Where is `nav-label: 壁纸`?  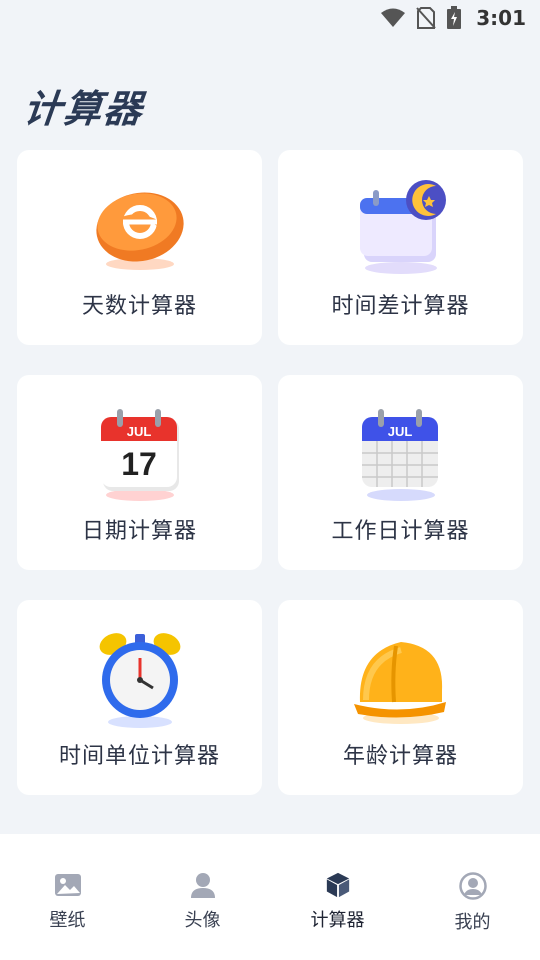
nav-label: 壁纸 is located at coordinates (67, 920).